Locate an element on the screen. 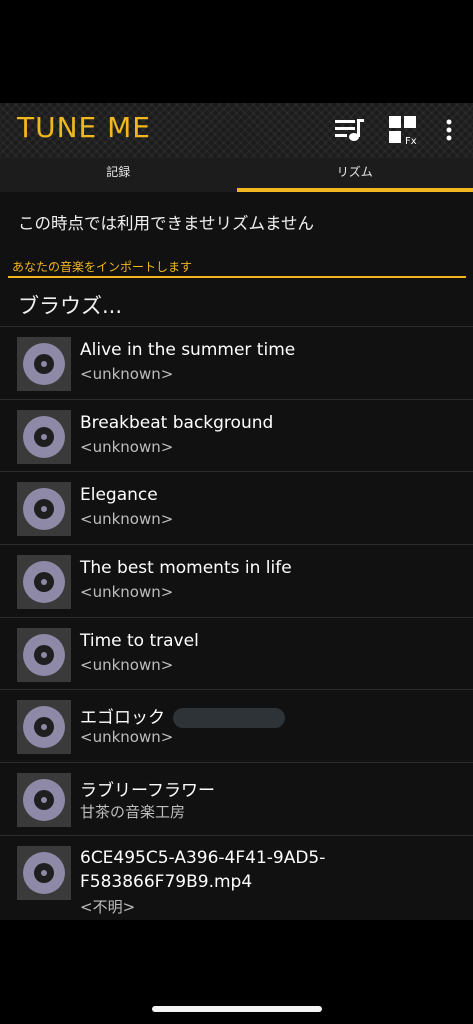 The image size is (473, 1024). track-title: エゴロック is located at coordinates (122, 718).